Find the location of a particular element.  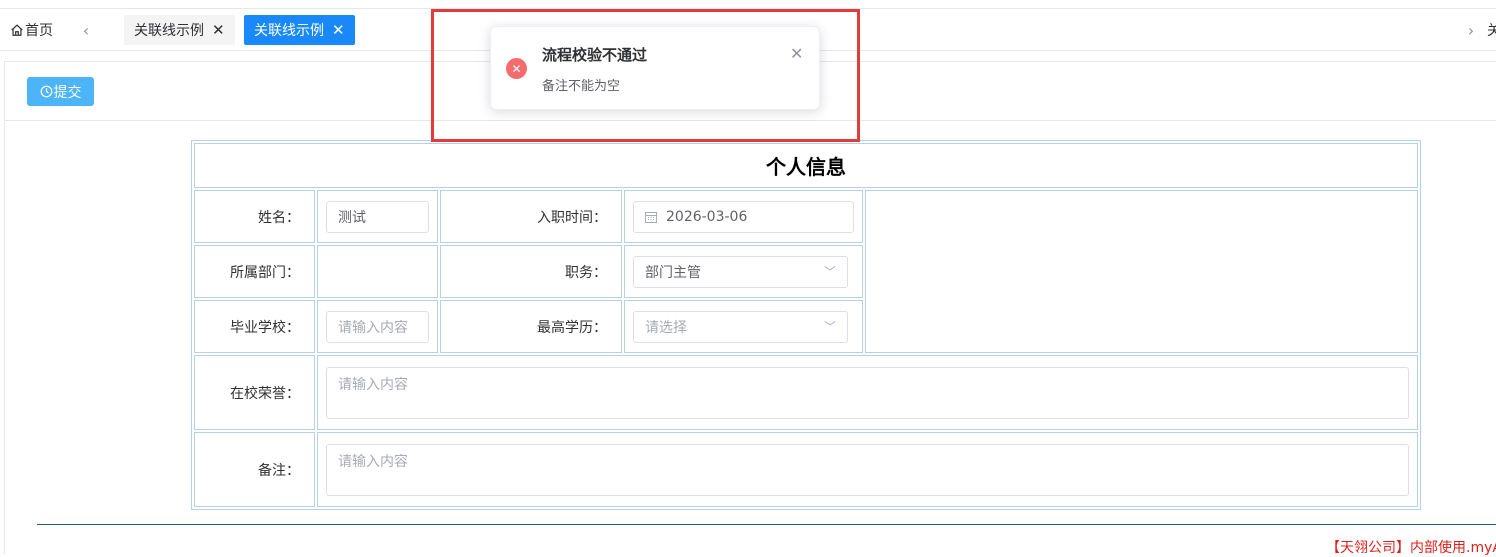

department-cell is located at coordinates (377, 271).